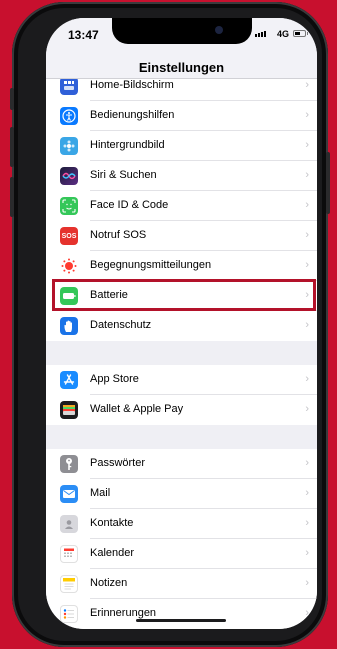 This screenshot has height=649, width=337. Describe the element at coordinates (109, 583) in the screenshot. I see `settings-row-label: Notizen` at that location.